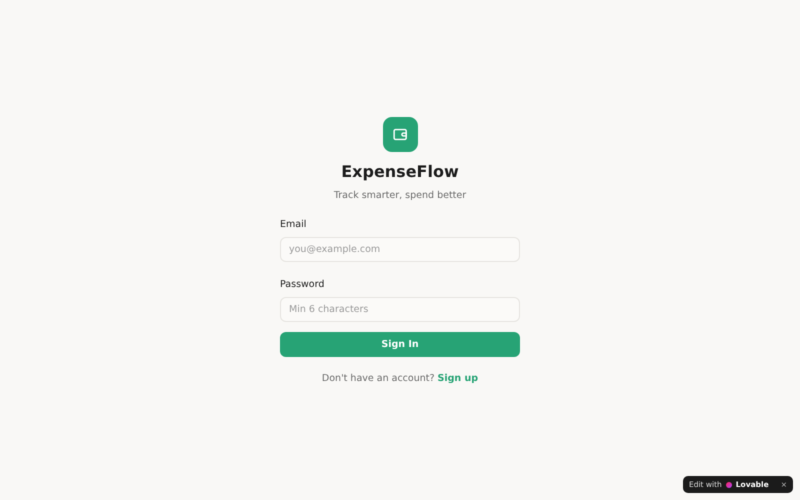 The height and width of the screenshot is (500, 800). Describe the element at coordinates (302, 284) in the screenshot. I see `field-label: Password` at that location.